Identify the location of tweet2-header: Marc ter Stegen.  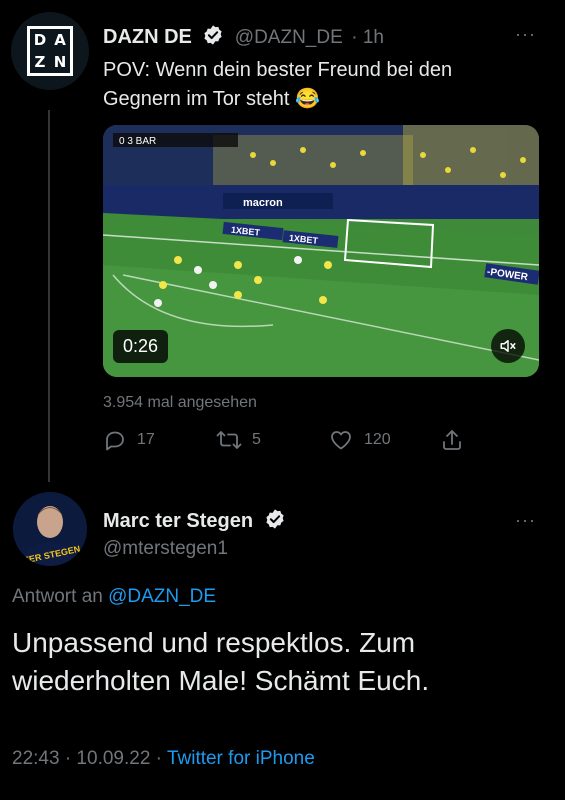
(194, 520).